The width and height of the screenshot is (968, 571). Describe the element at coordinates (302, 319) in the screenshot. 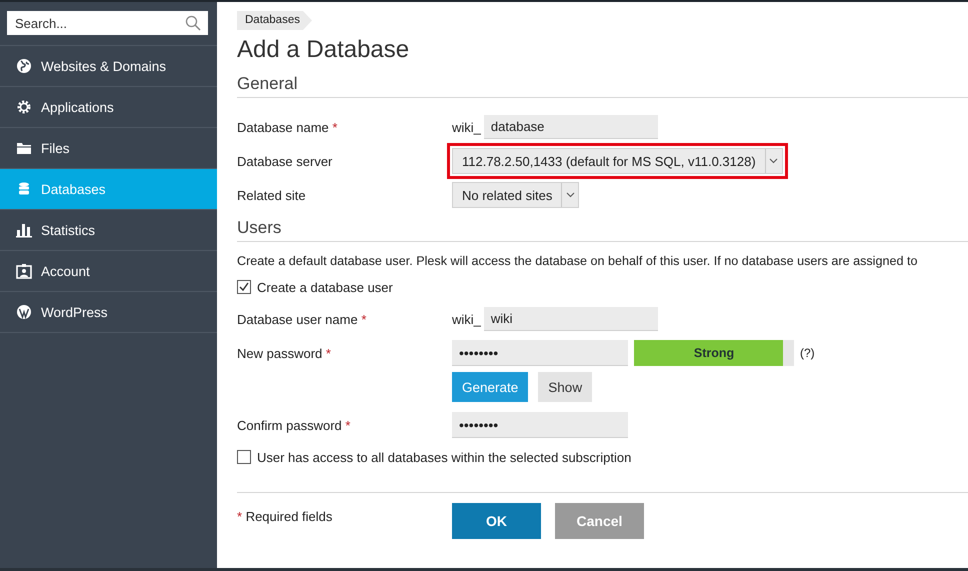

I see `field-label: Database user name *` at that location.